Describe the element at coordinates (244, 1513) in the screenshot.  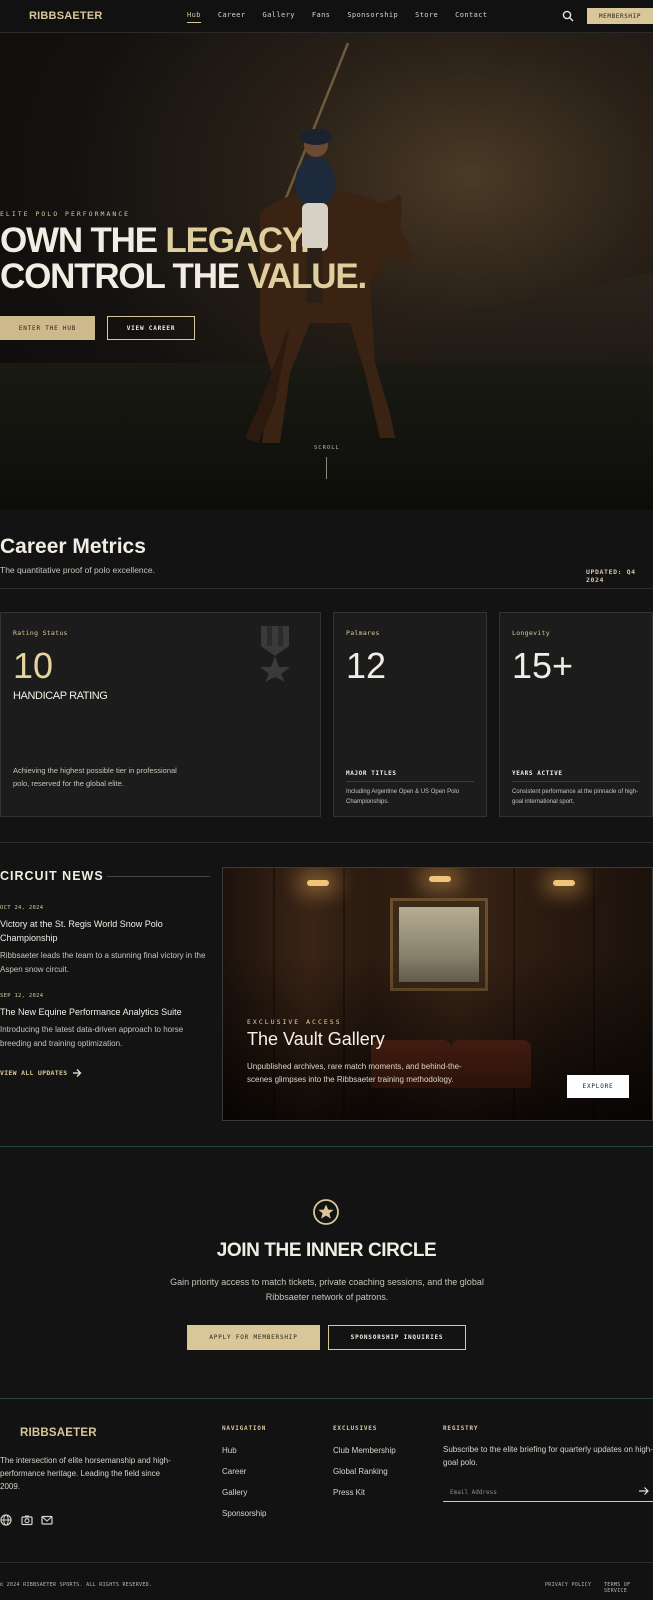
I see `footer-link-sponsorship: Sponsorship` at that location.